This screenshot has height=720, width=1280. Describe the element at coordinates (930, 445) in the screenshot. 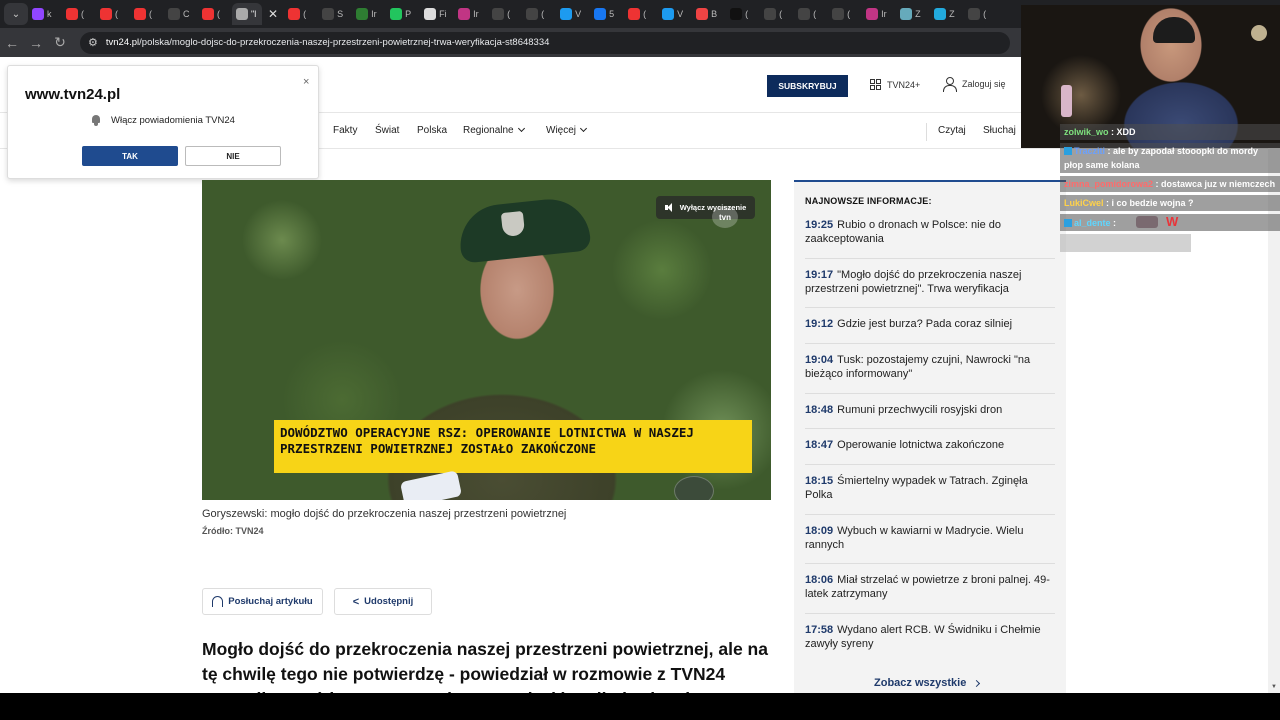

I see `news-item: 18:47 Operowanie lotnictwa zakończone` at that location.